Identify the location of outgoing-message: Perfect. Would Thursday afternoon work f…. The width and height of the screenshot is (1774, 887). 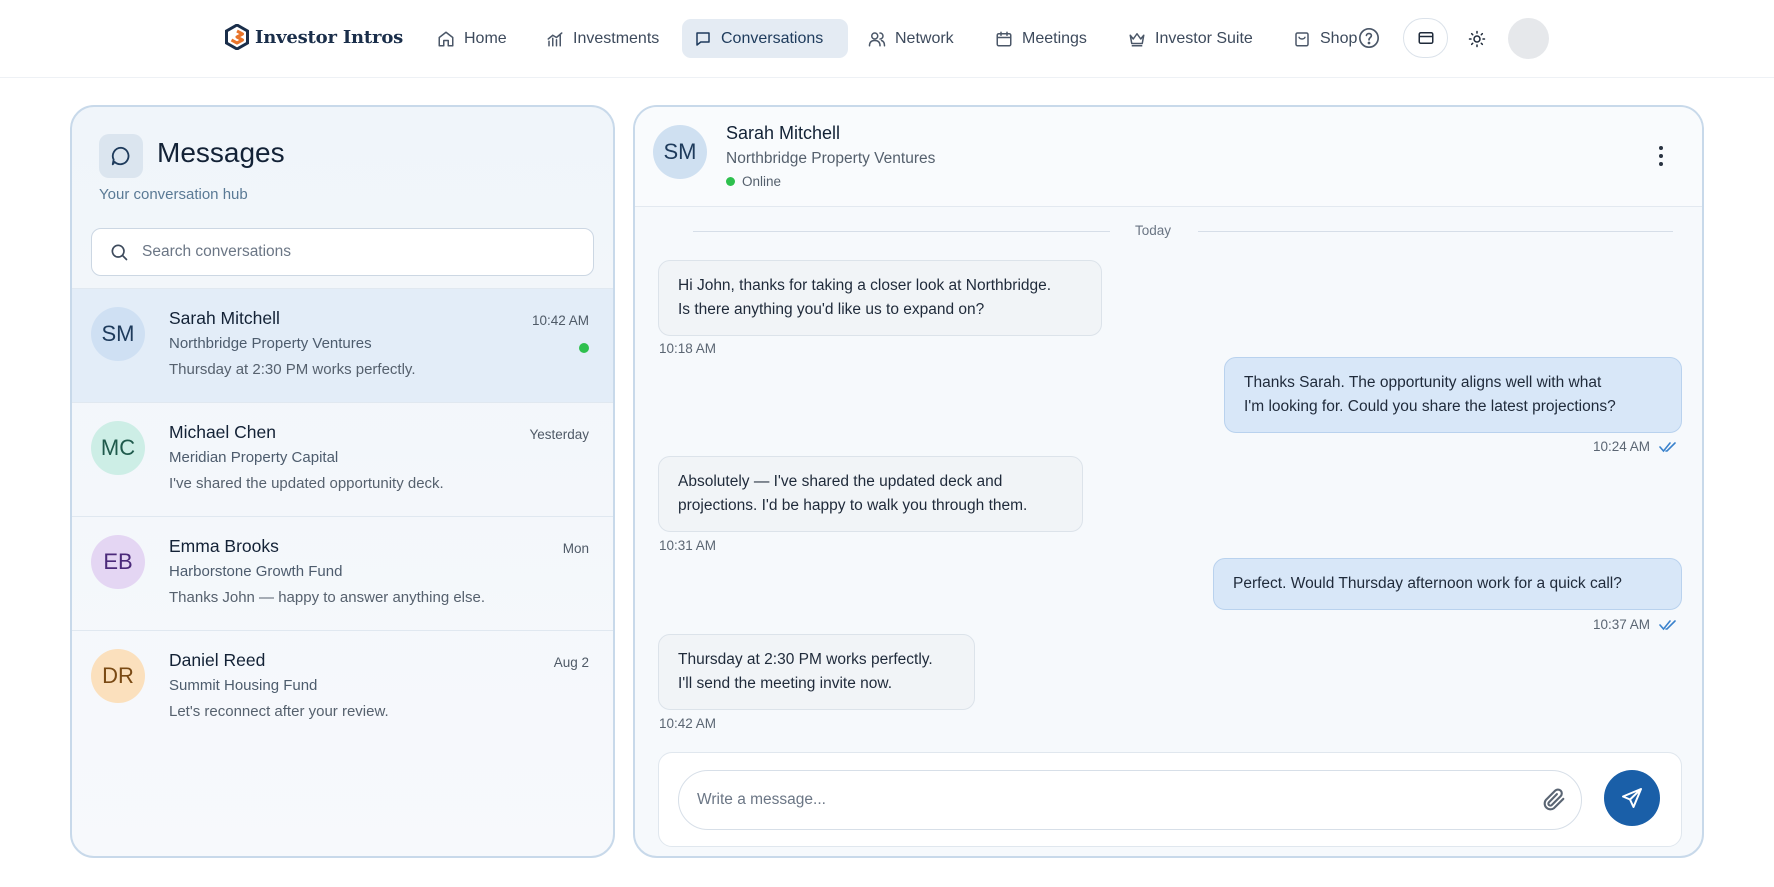
(1447, 584).